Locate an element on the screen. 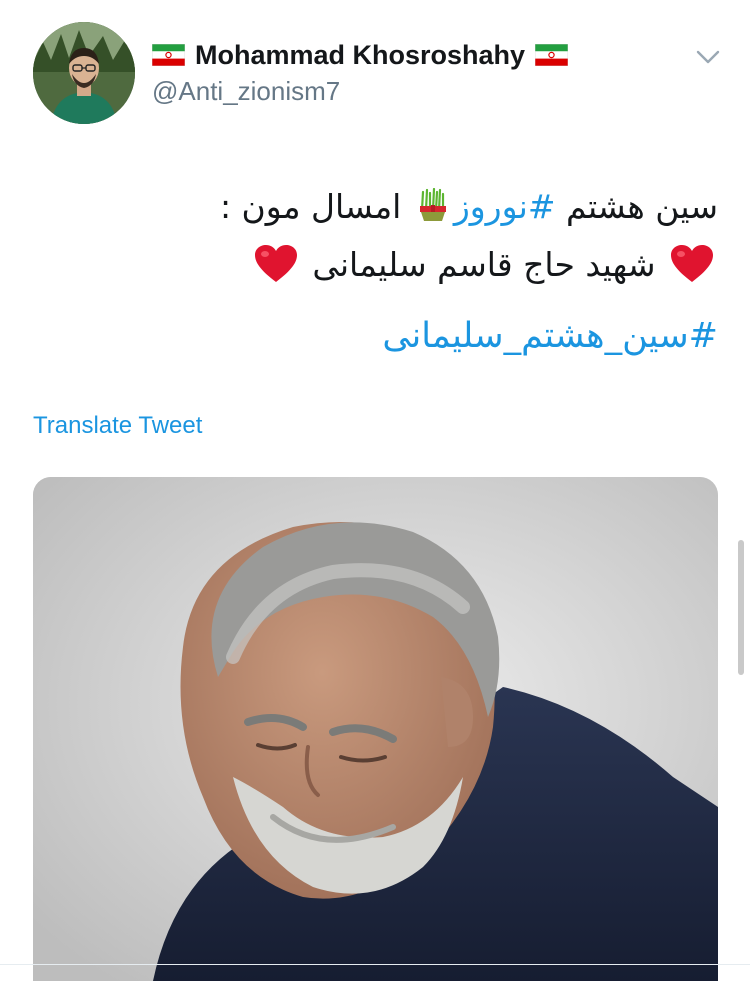 The image size is (750, 981). author-name-row: Mohammad Khosroshahy is located at coordinates (360, 55).